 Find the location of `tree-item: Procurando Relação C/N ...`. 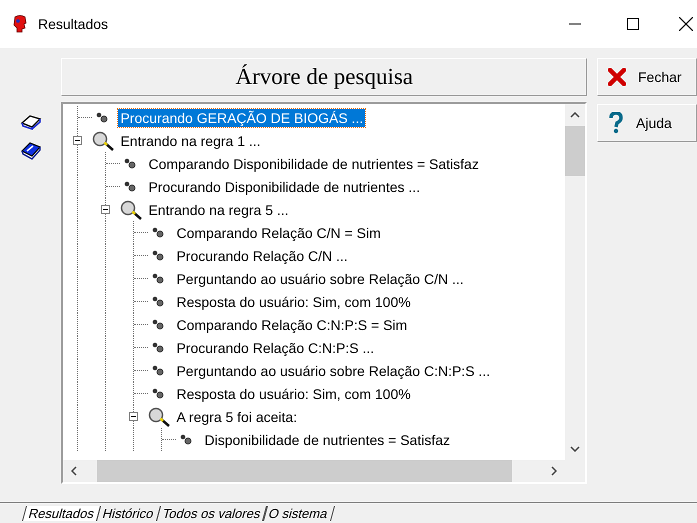

tree-item: Procurando Relação C/N ... is located at coordinates (262, 255).